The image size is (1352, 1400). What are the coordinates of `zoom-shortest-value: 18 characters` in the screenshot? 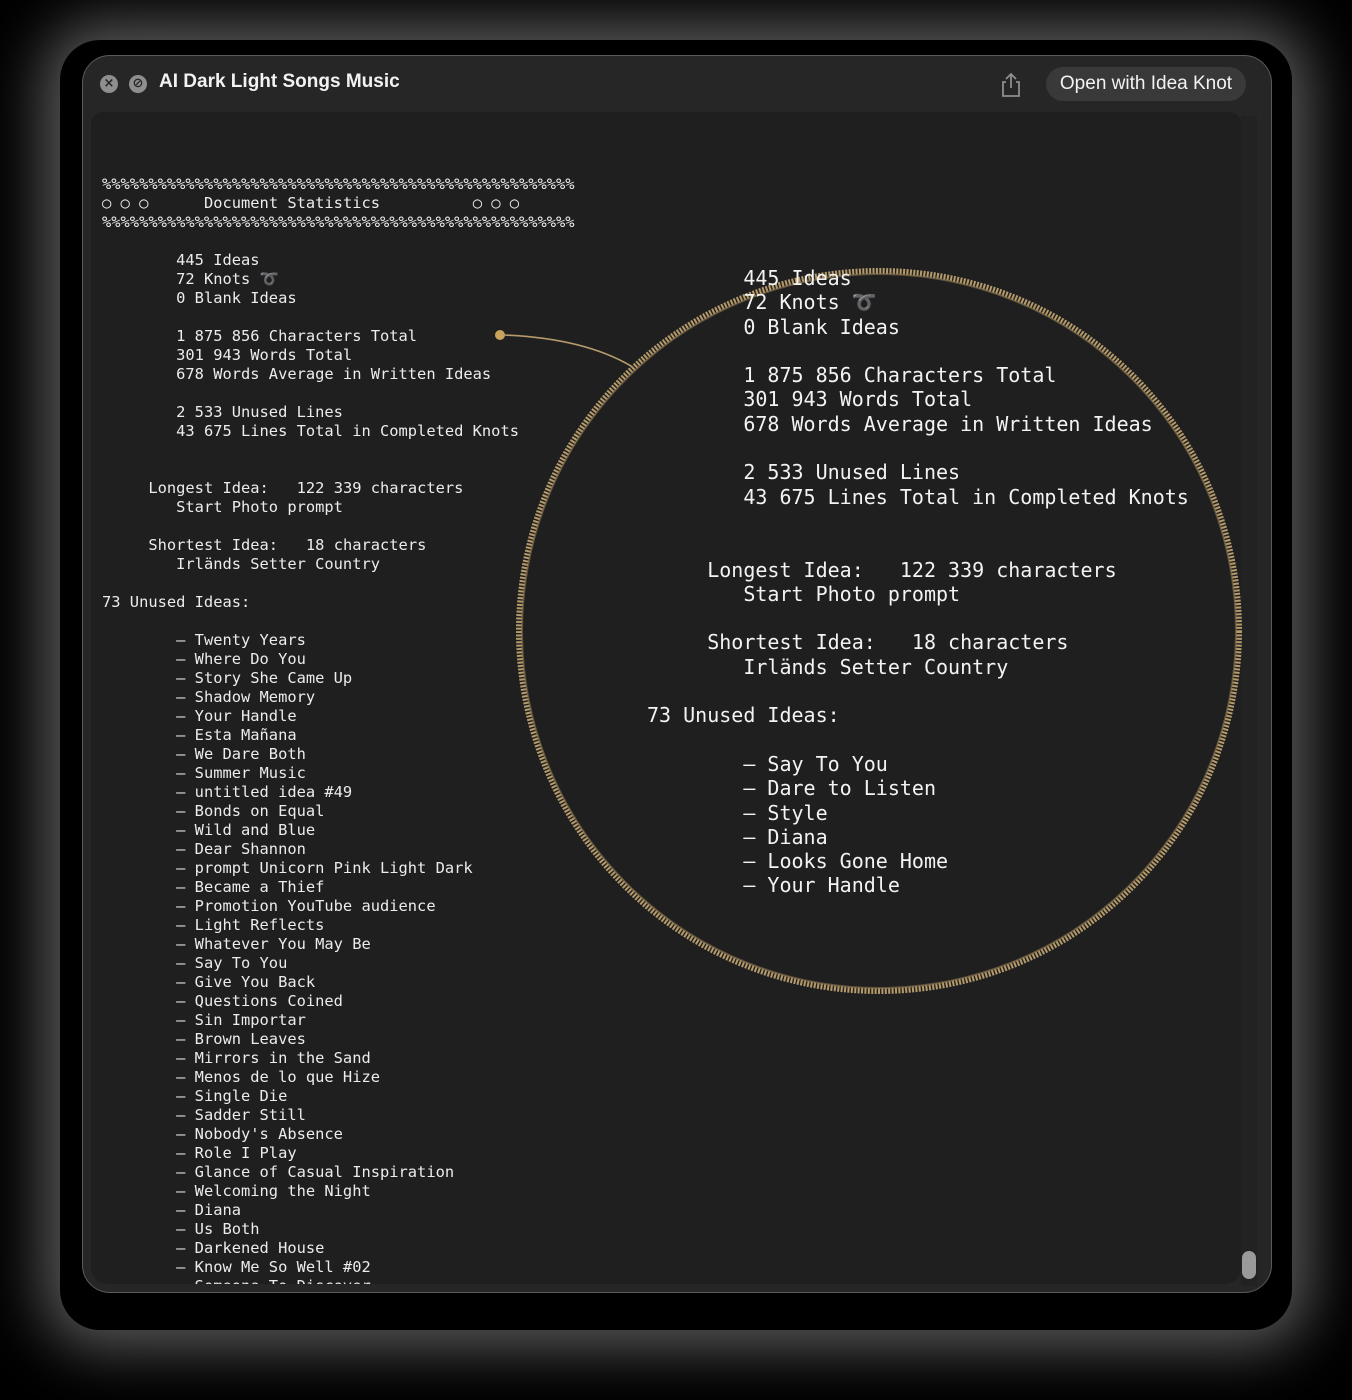 It's located at (990, 642).